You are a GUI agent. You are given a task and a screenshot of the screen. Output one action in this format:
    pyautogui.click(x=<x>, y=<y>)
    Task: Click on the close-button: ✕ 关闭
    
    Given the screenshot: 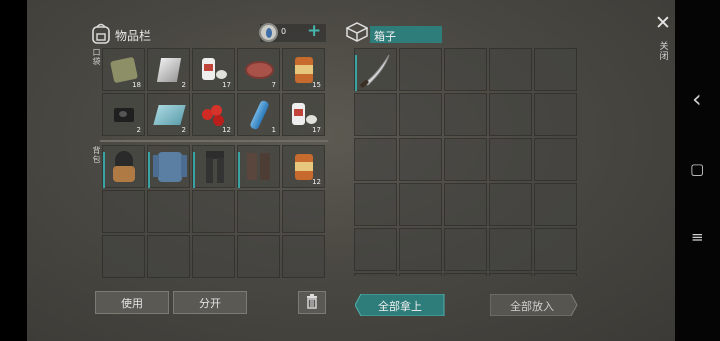 What is the action you would take?
    pyautogui.click(x=665, y=42)
    